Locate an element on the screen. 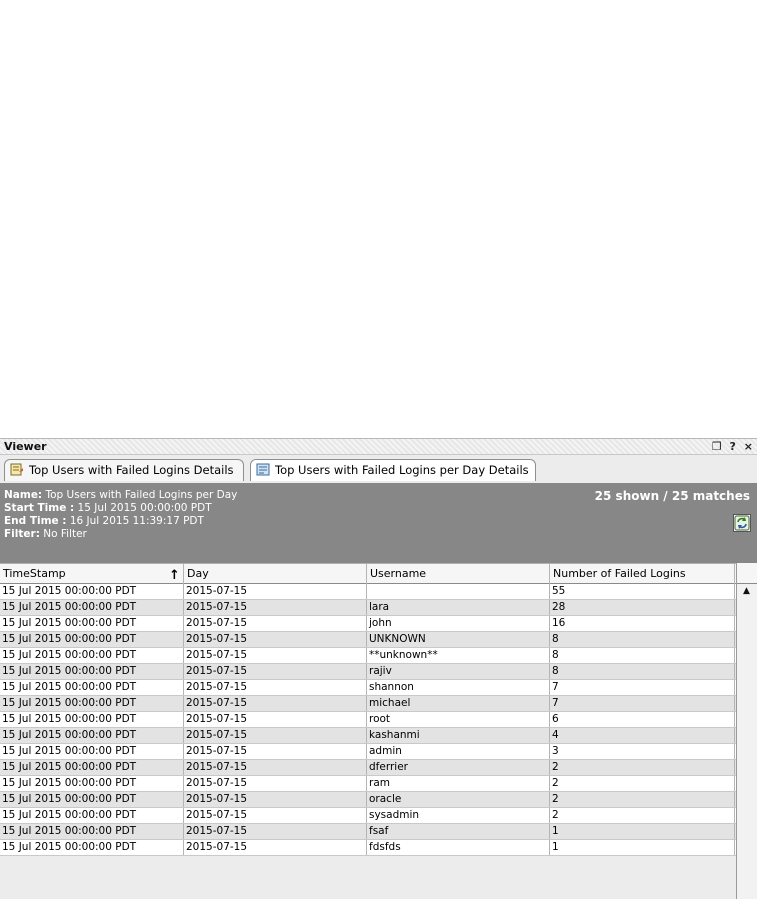  refresh-icon is located at coordinates (742, 523).